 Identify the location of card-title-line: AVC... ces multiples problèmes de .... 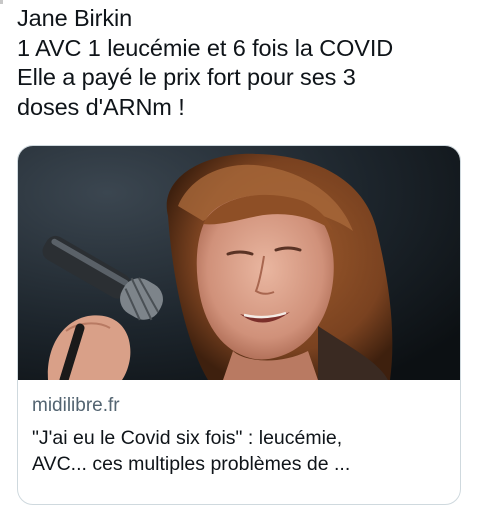
(191, 464).